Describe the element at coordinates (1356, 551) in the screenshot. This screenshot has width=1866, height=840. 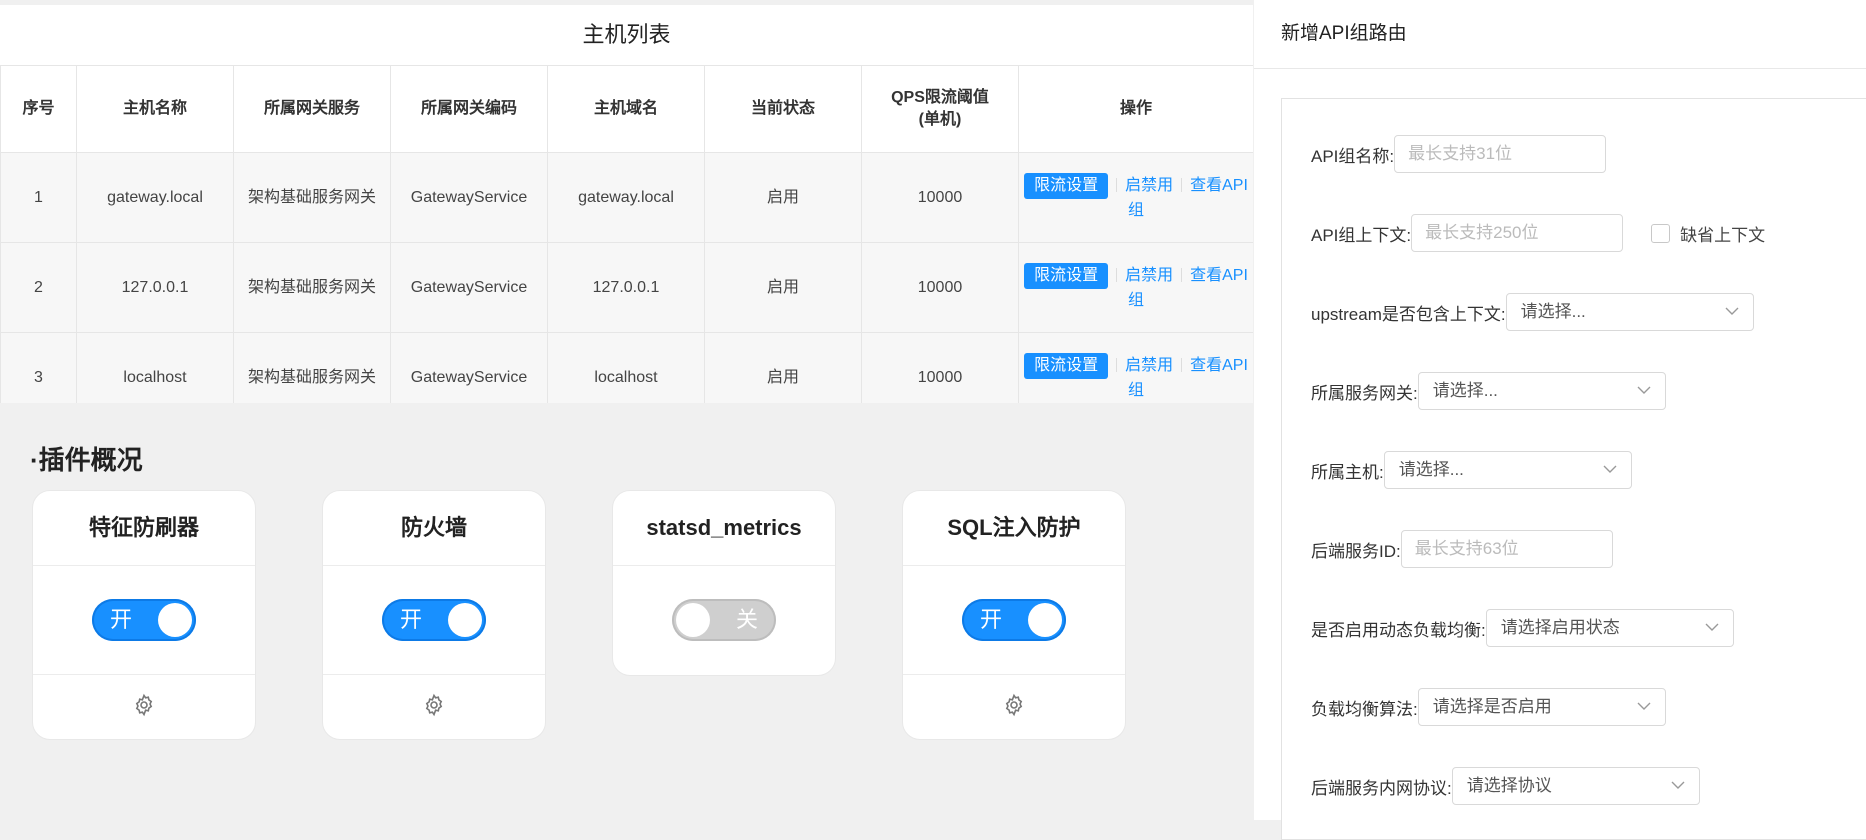
I see `backend-id-label: 后端服务ID:` at that location.